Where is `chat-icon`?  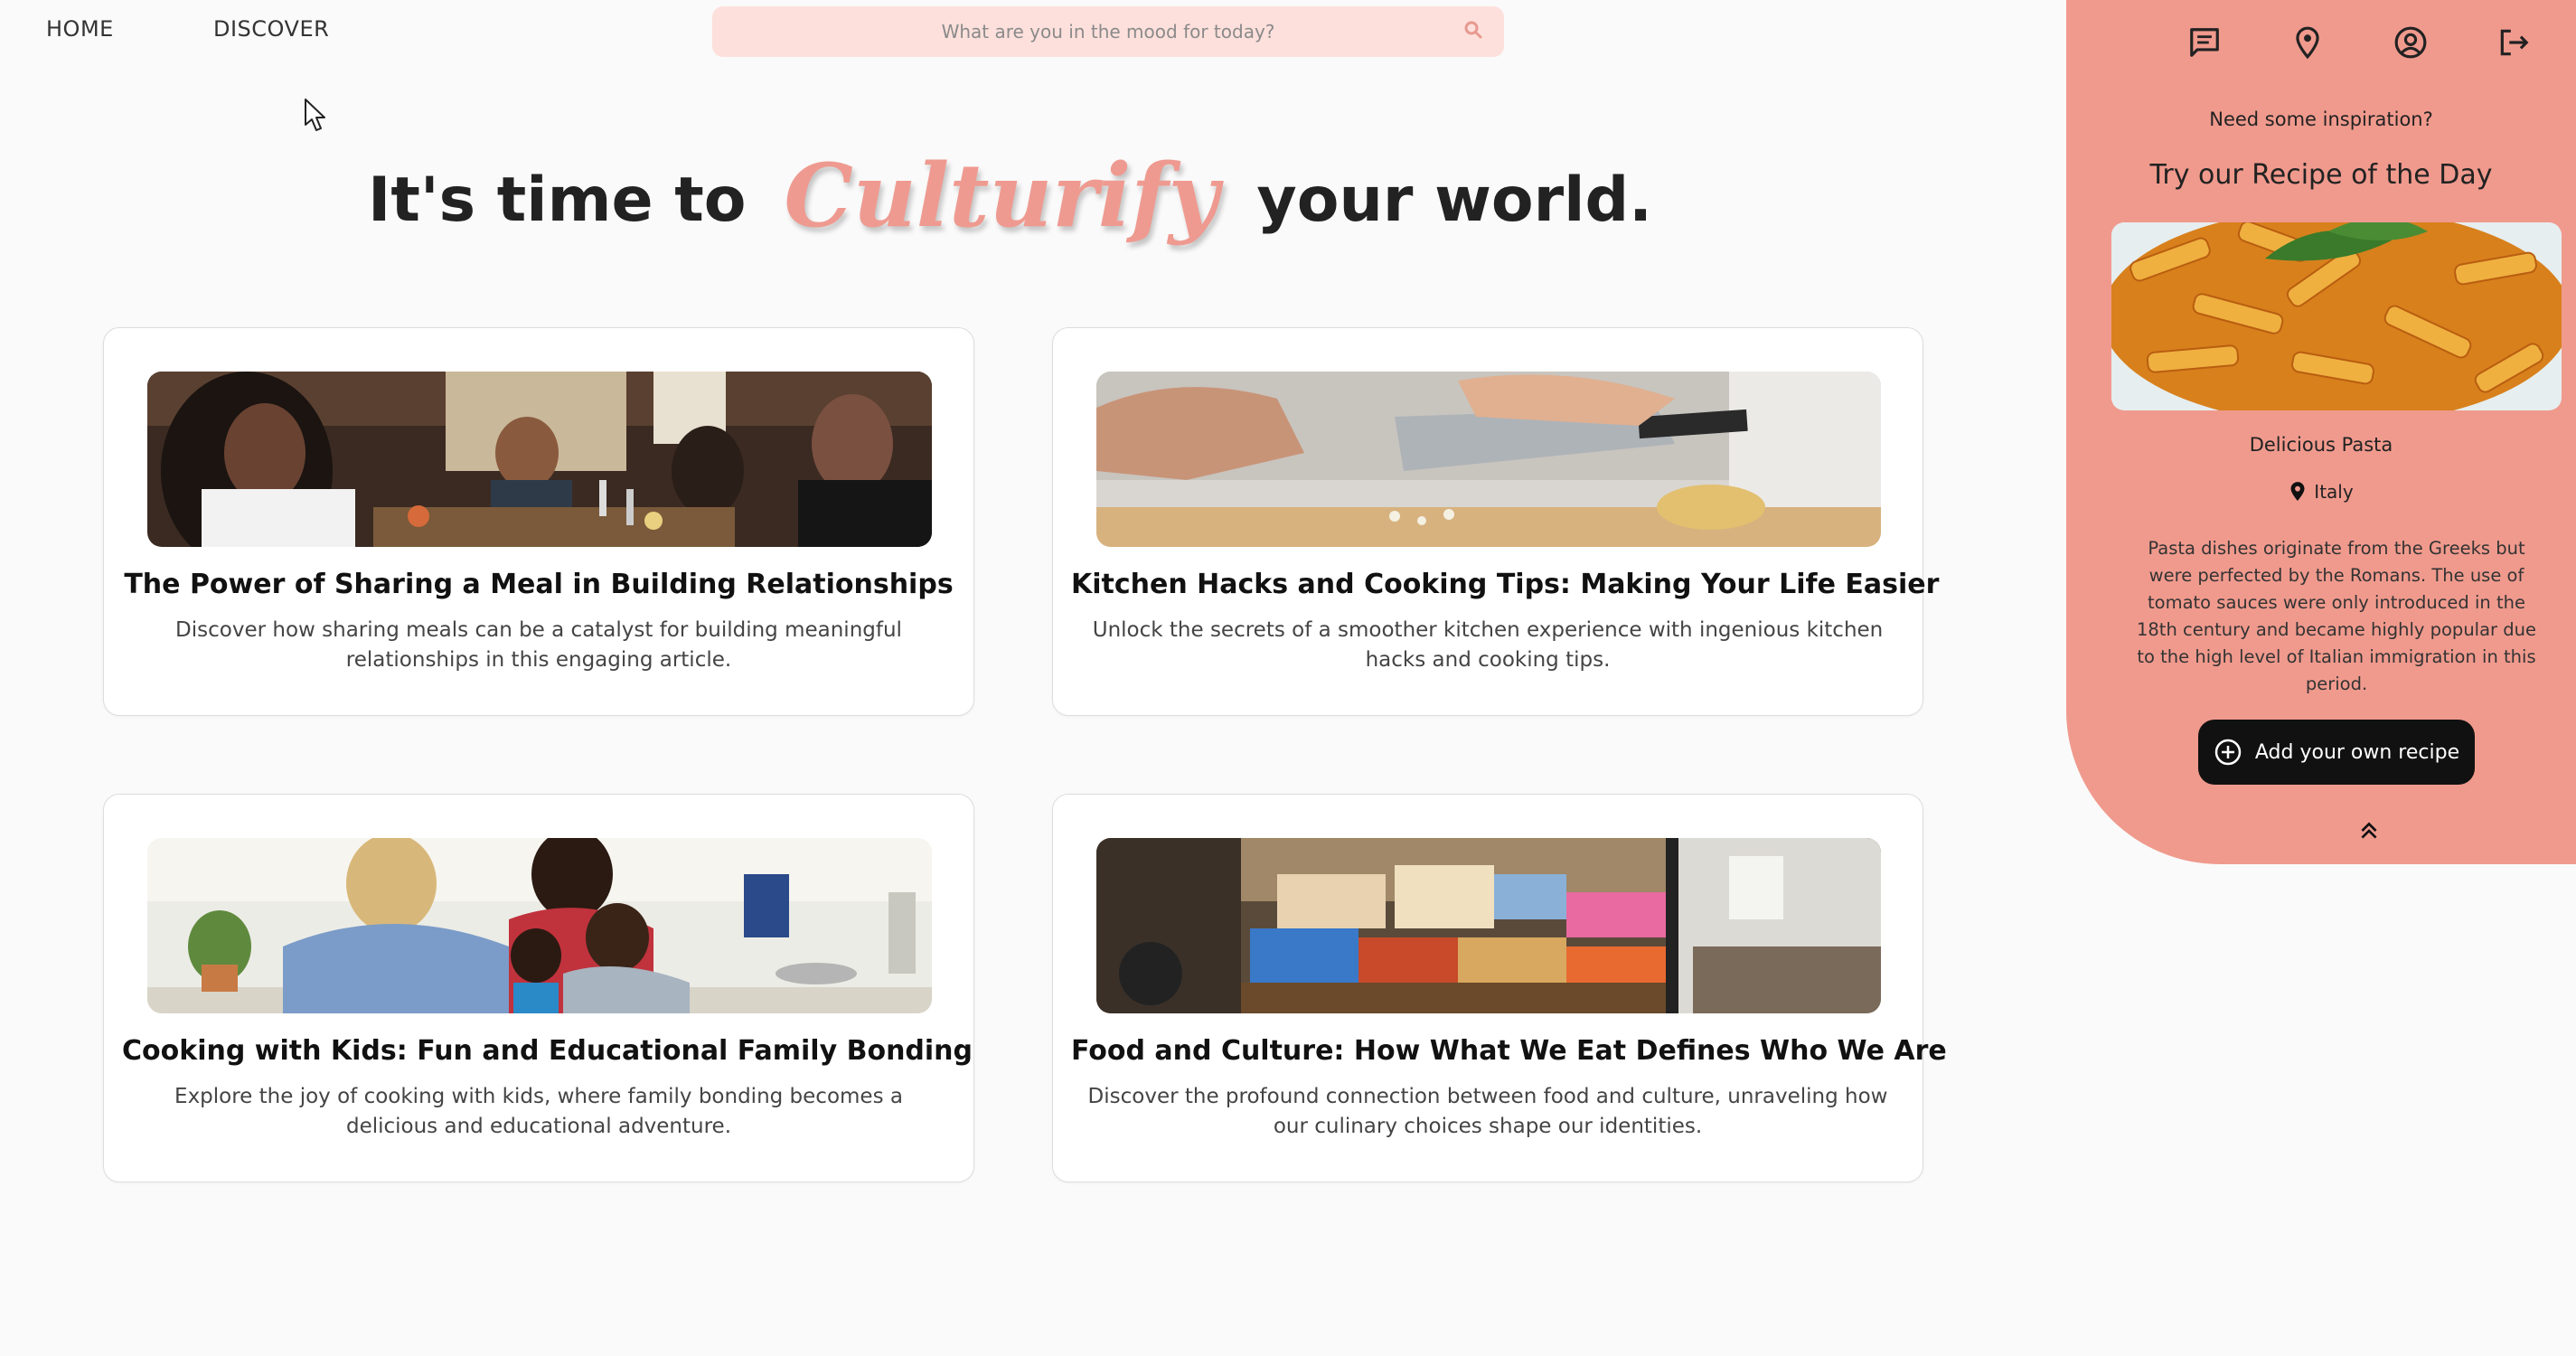 chat-icon is located at coordinates (2204, 42).